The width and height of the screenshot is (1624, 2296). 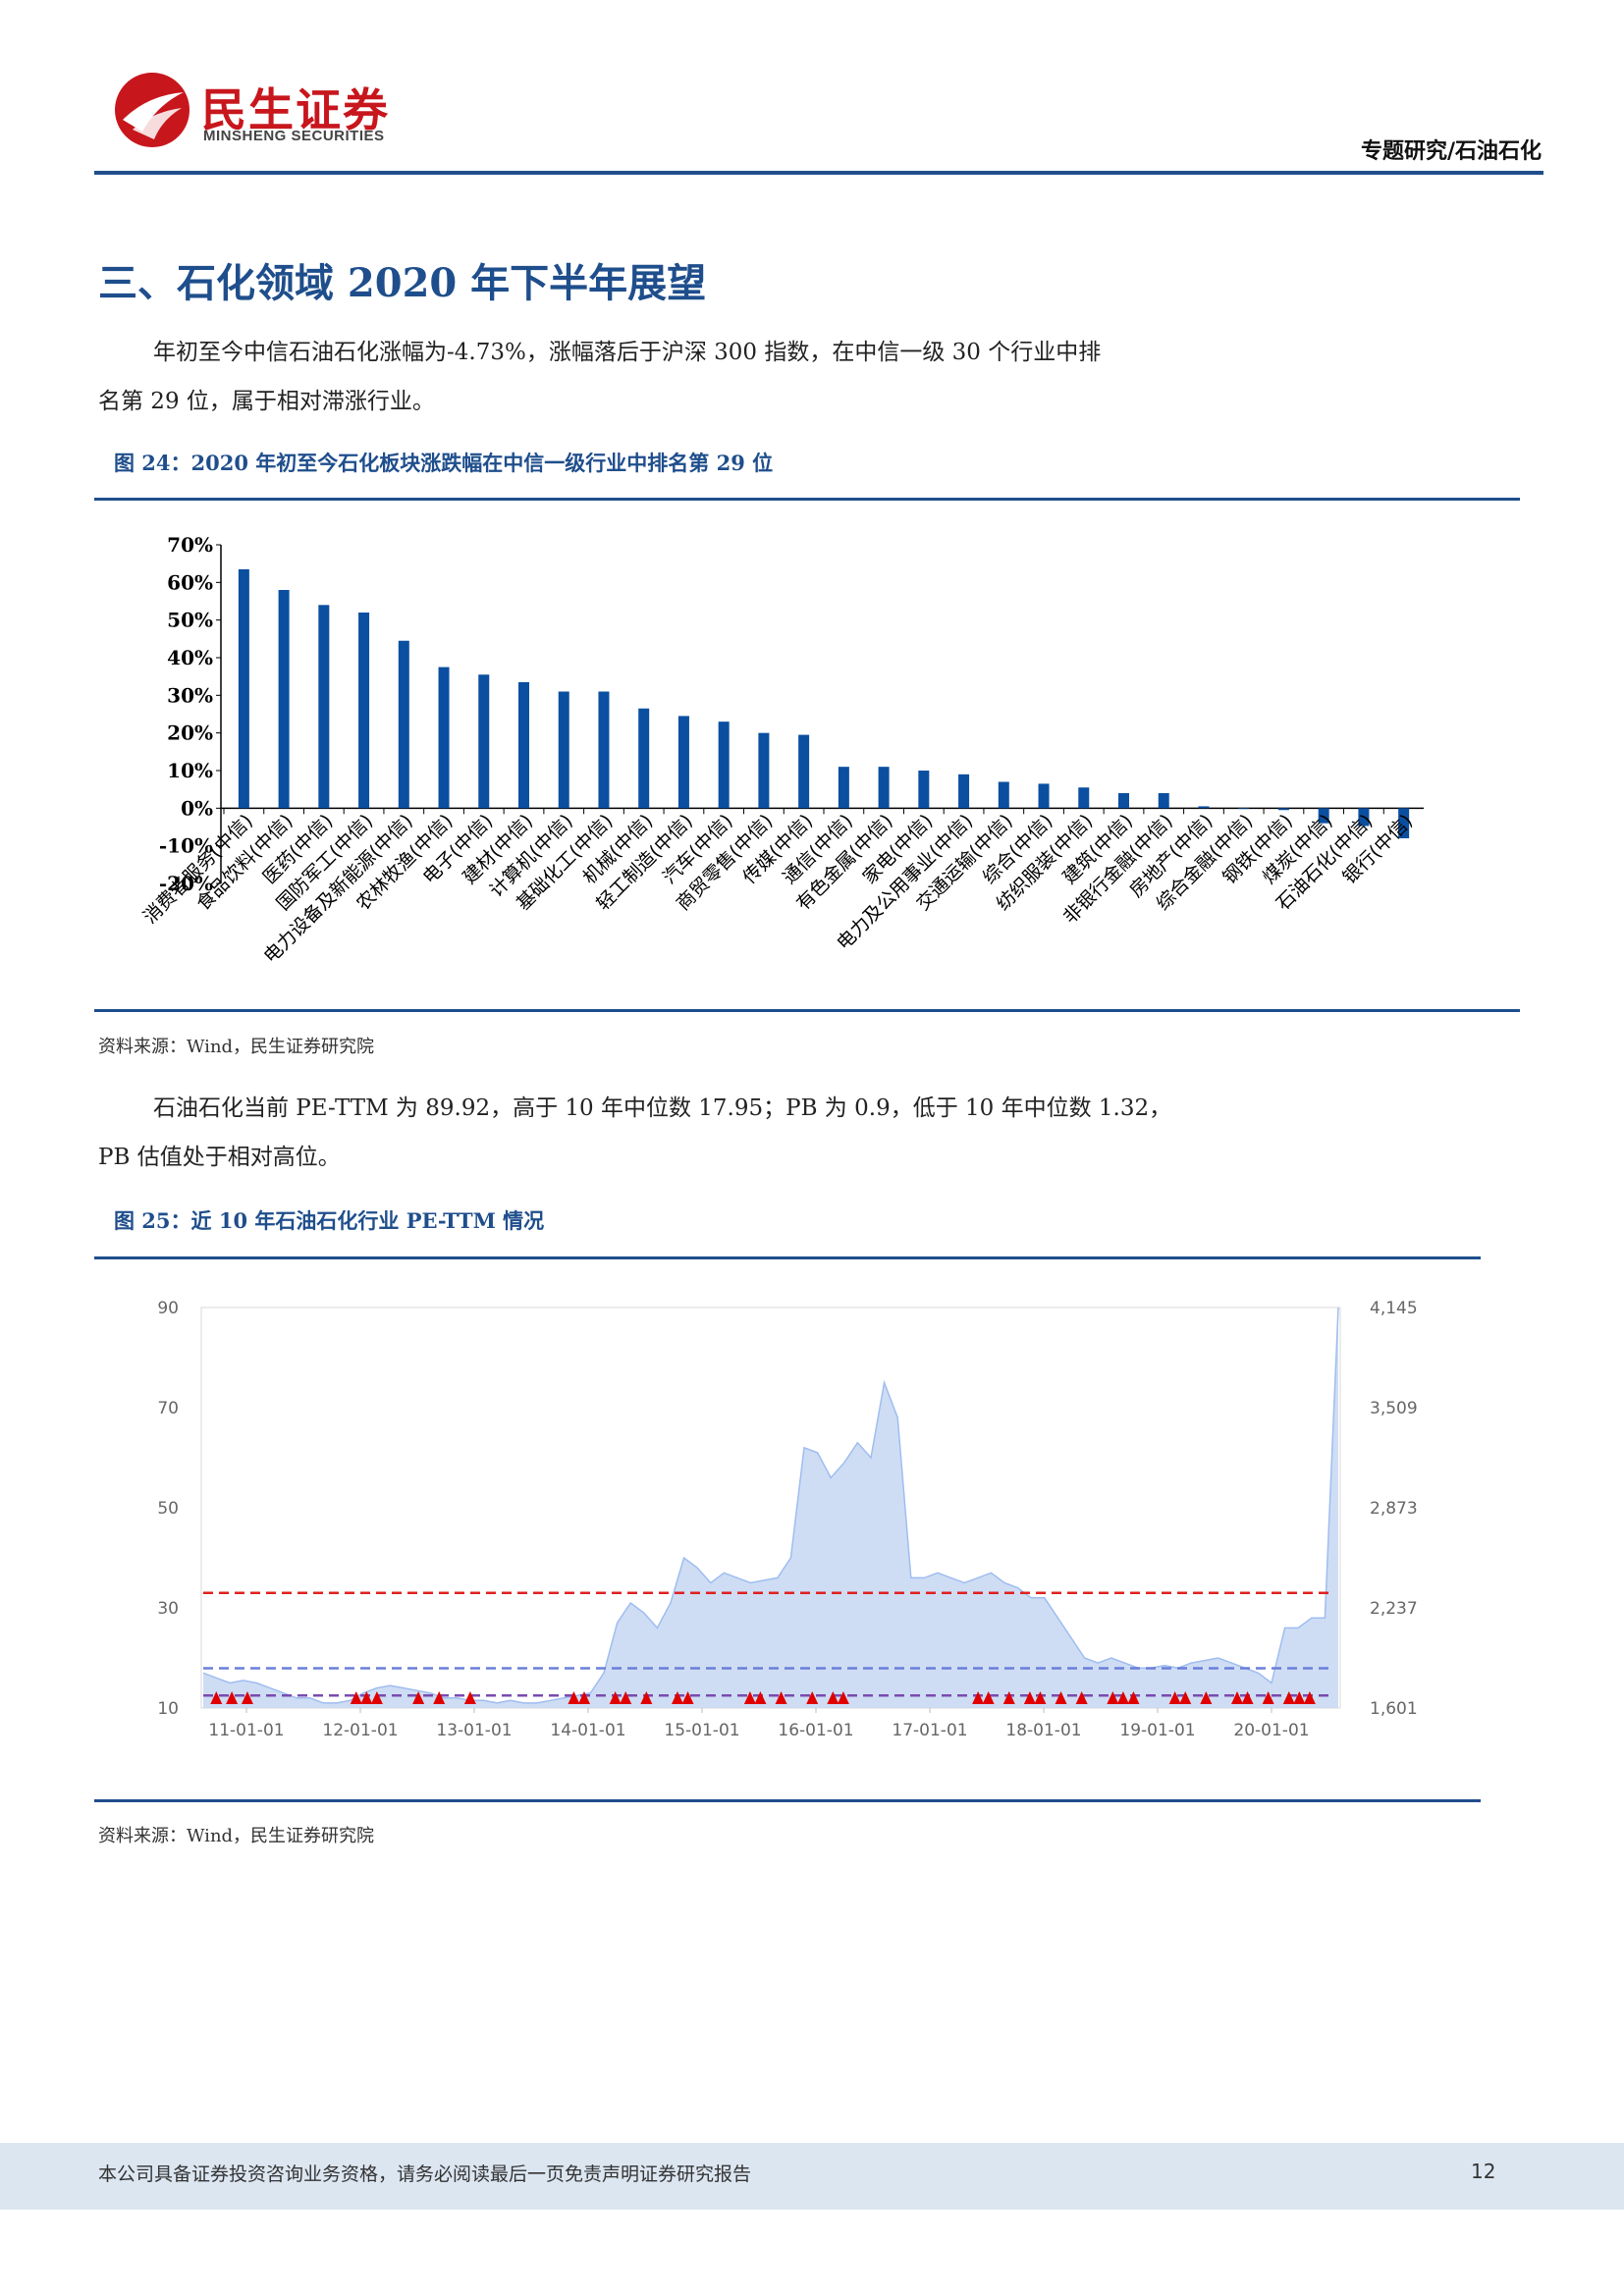 What do you see at coordinates (294, 136) in the screenshot?
I see `logo-text-en: MINSHENG SECURITIES` at bounding box center [294, 136].